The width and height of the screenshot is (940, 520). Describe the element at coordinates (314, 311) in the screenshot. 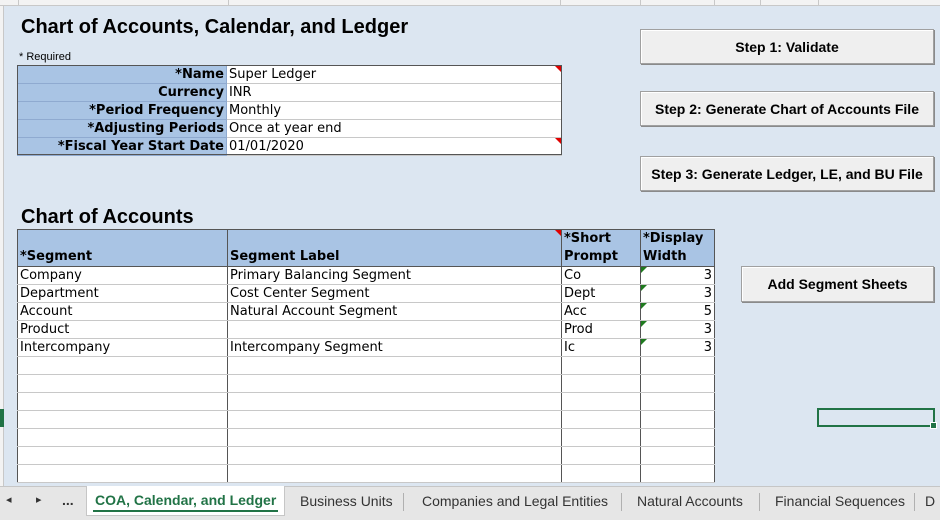

I see `cell-value: Natural Account Segment` at that location.